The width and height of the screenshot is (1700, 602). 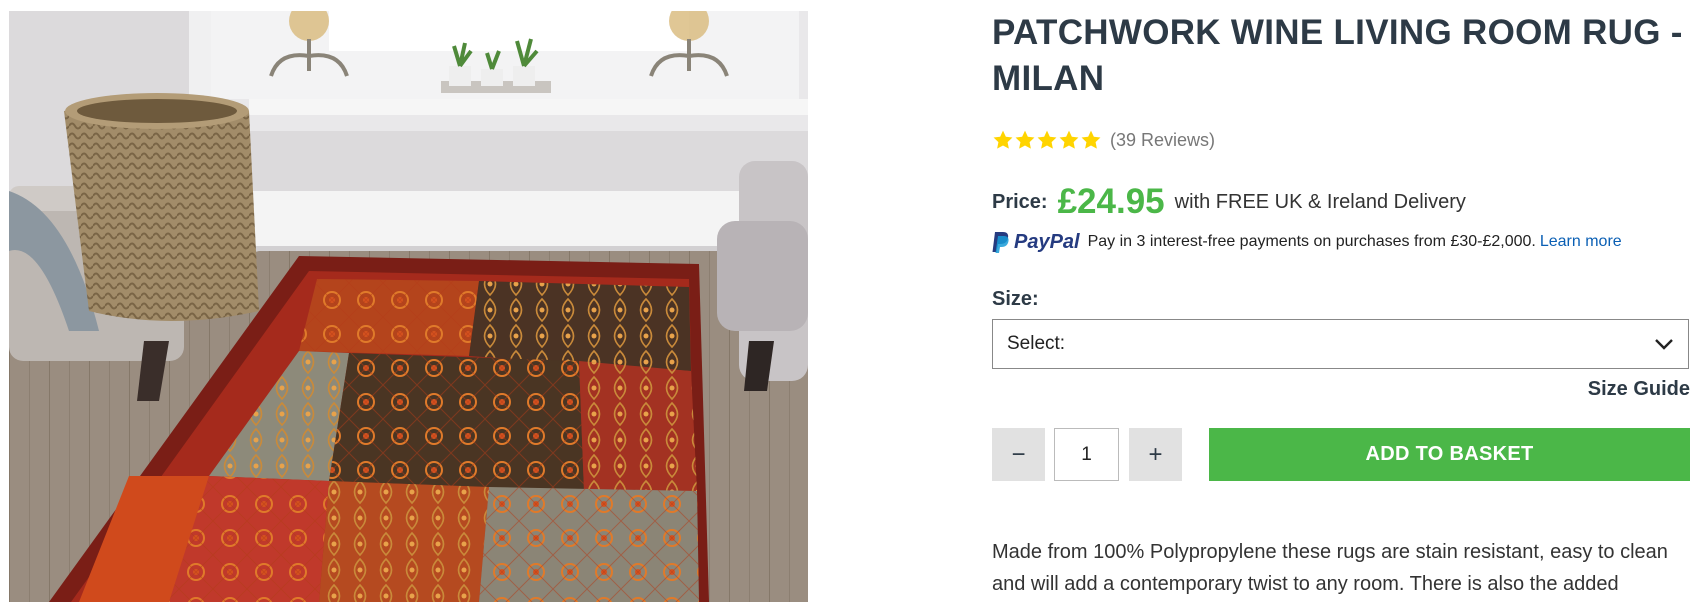 I want to click on quantity-decrease-button: −, so click(x=1018, y=454).